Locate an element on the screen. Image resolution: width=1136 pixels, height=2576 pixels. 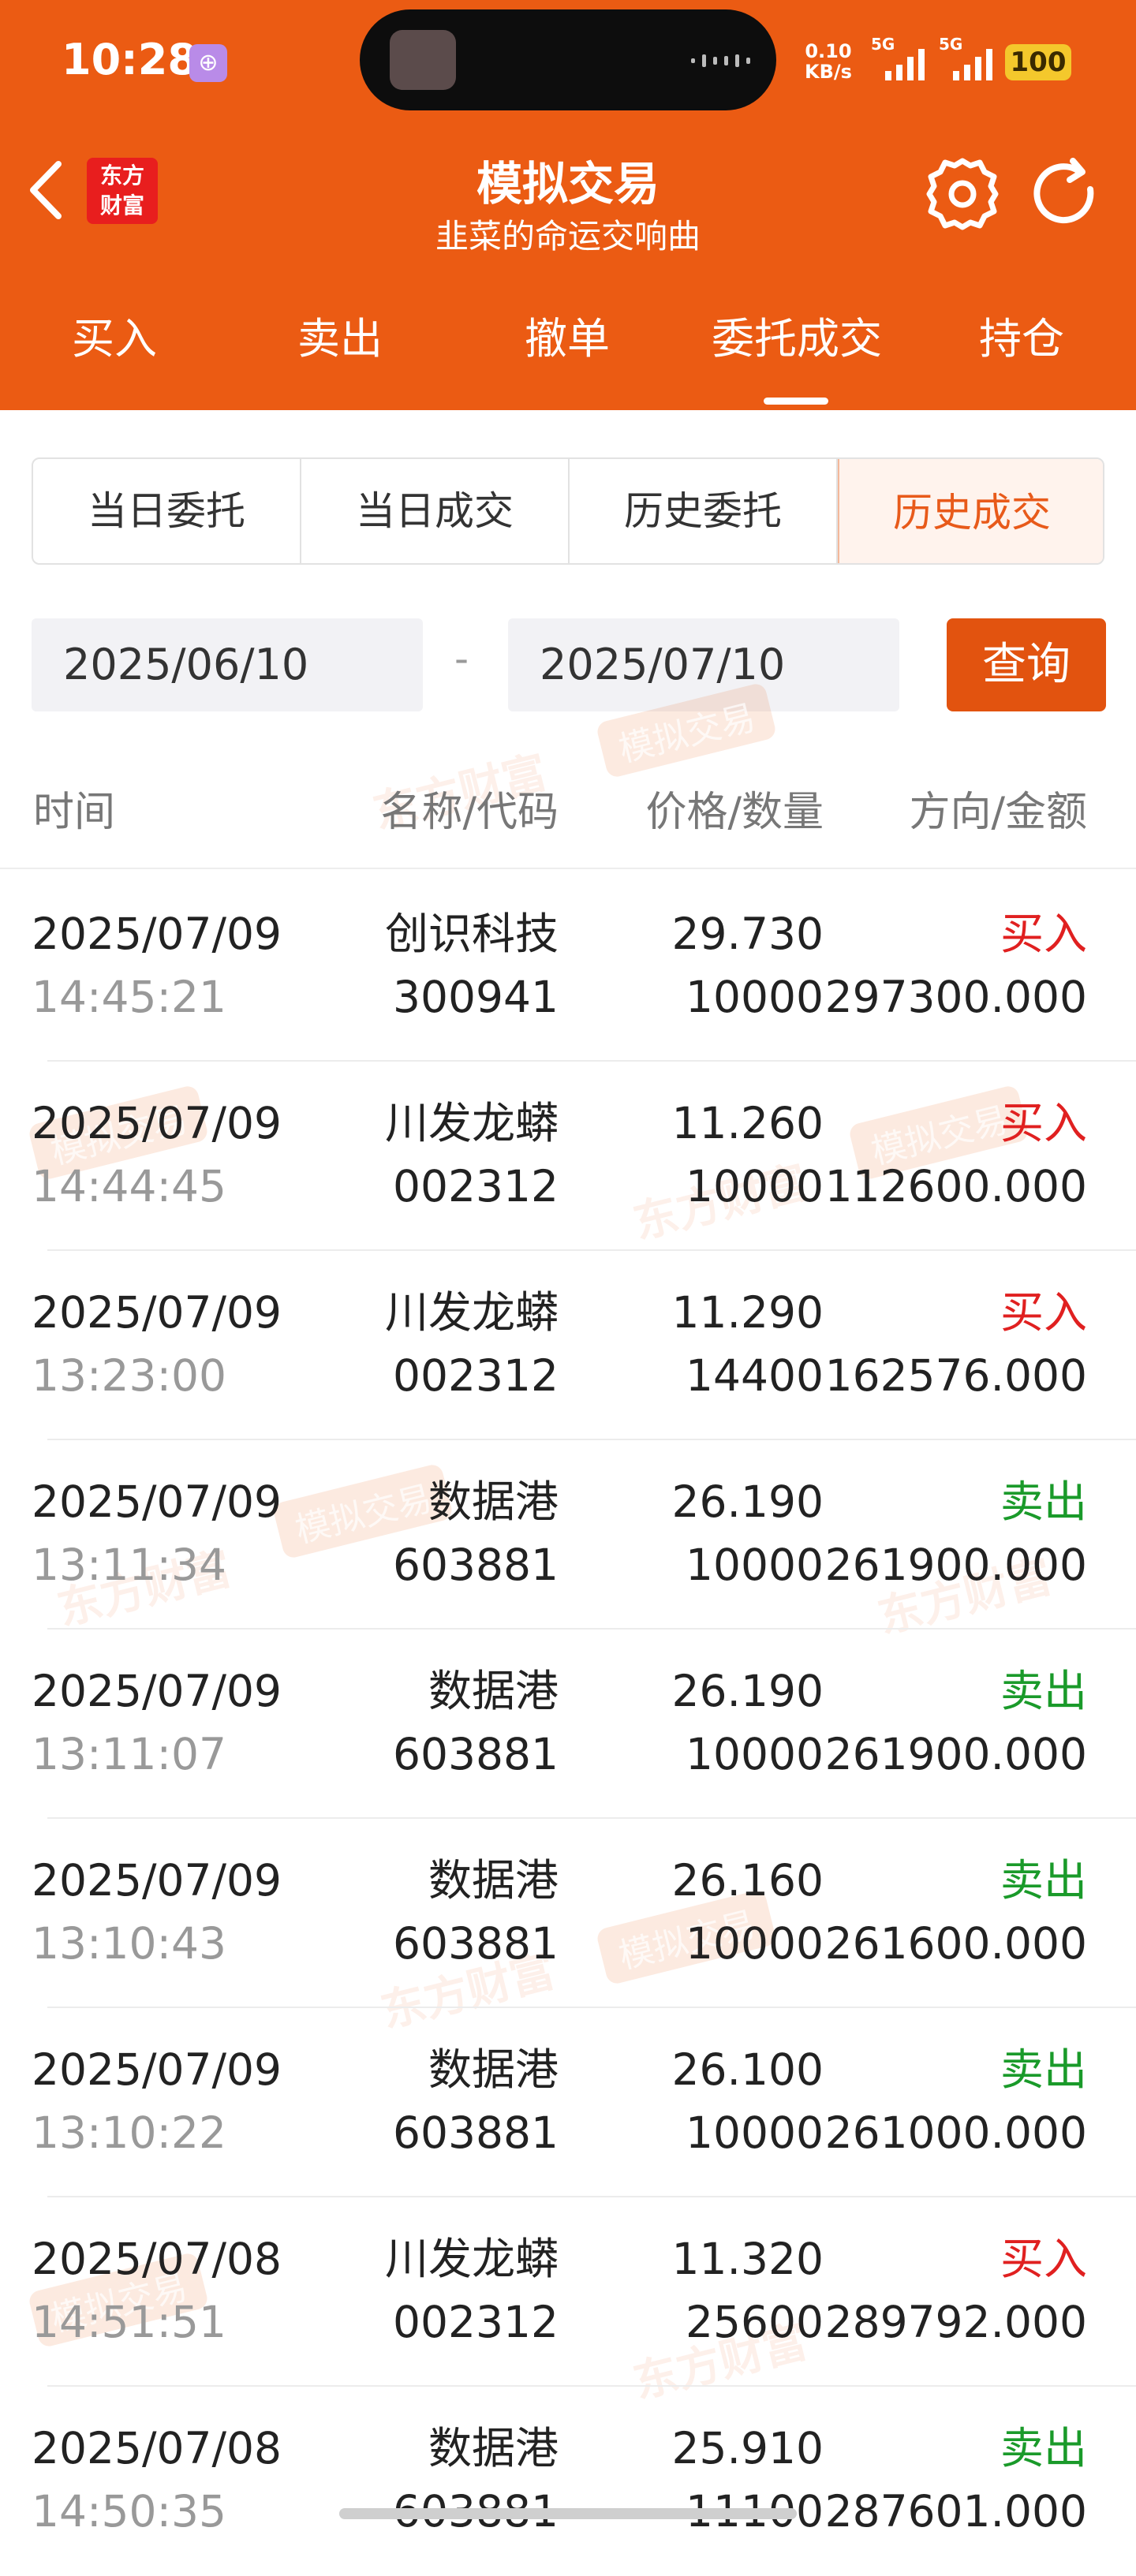
trade-price: 11.290 is located at coordinates (748, 1312).